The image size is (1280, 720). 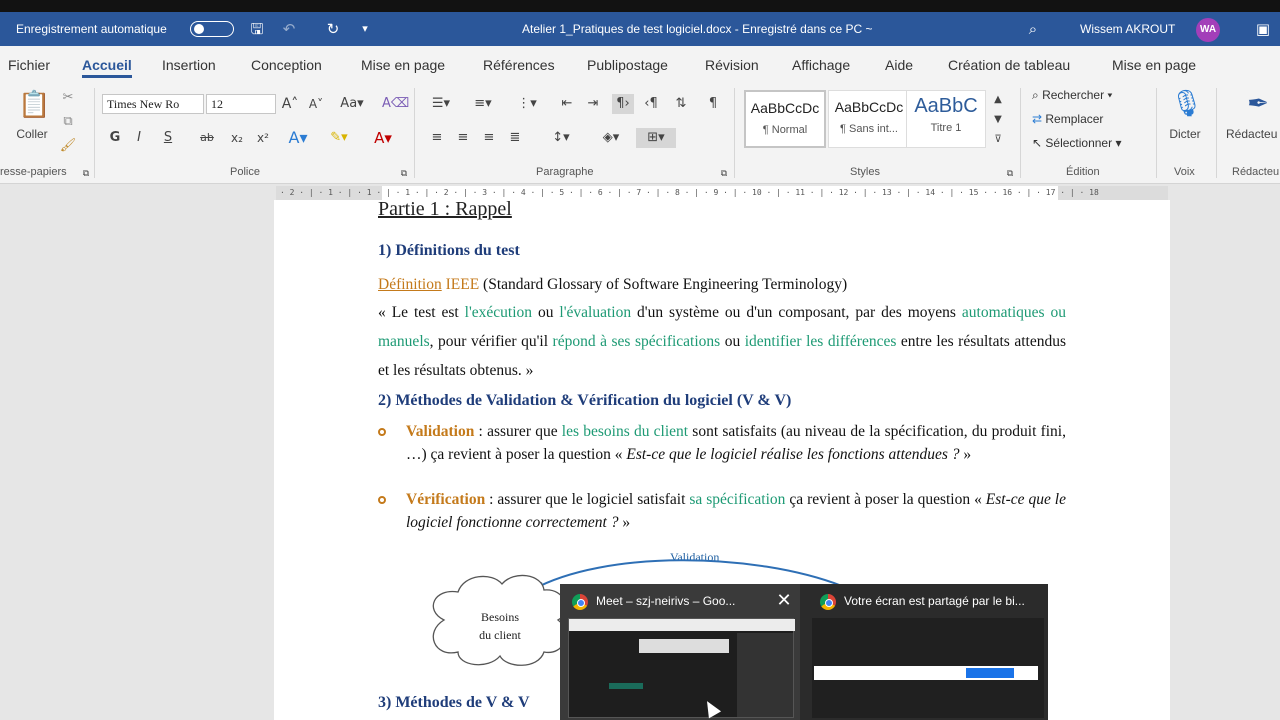 What do you see at coordinates (298, 138) in the screenshot?
I see `text-effects-icon: A▾` at bounding box center [298, 138].